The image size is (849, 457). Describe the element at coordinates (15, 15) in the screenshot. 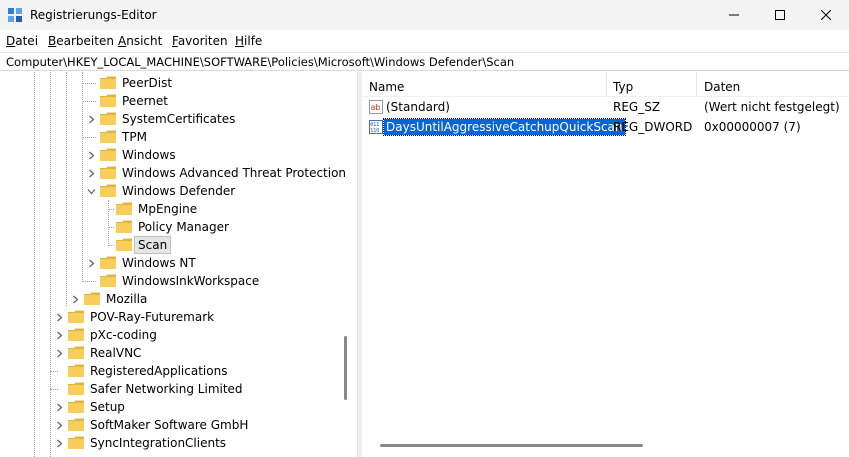

I see `registry-editor-icon` at that location.